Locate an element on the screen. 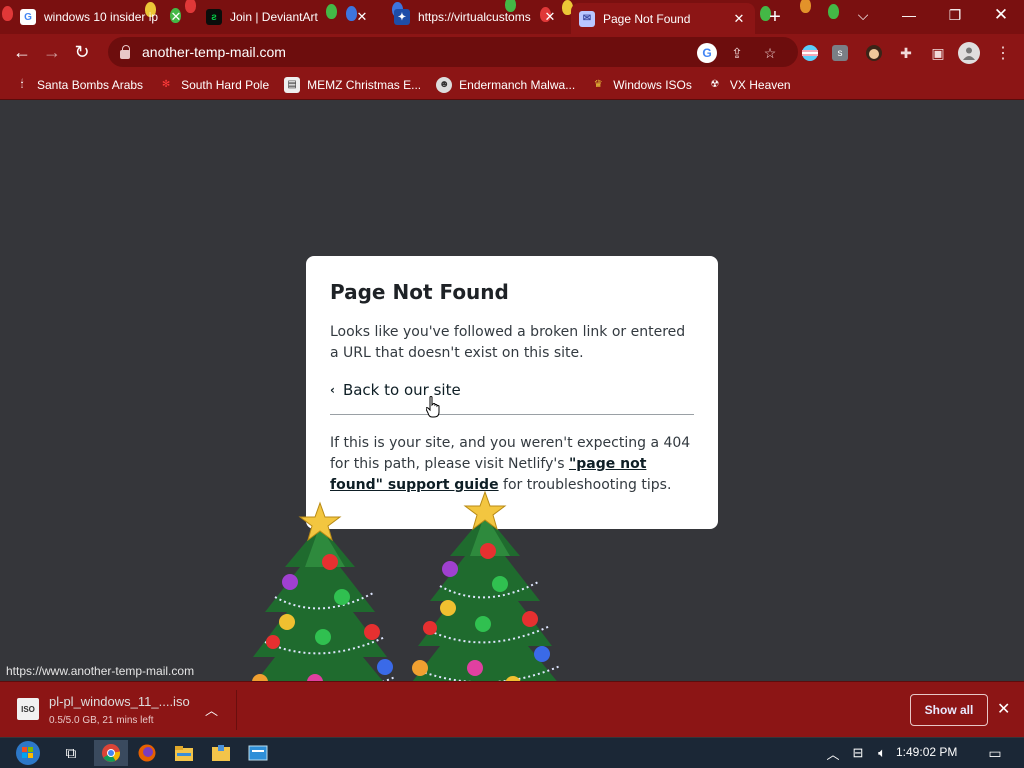 The height and width of the screenshot is (768, 1024). arrow-right-icon: → is located at coordinates (52, 51).